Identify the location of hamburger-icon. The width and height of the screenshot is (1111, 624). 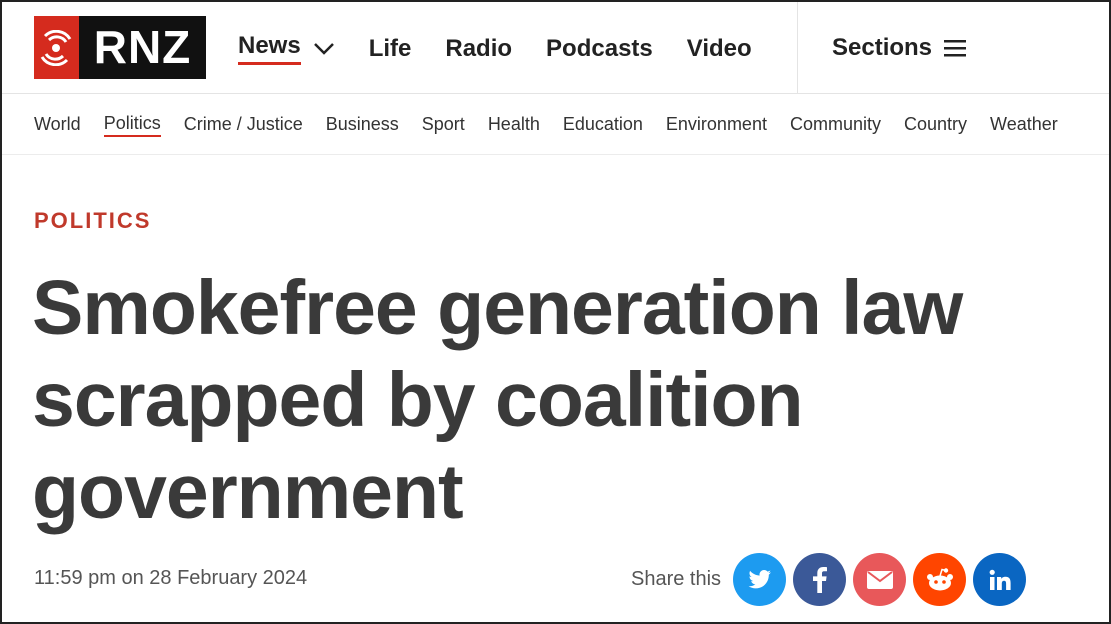
(955, 48).